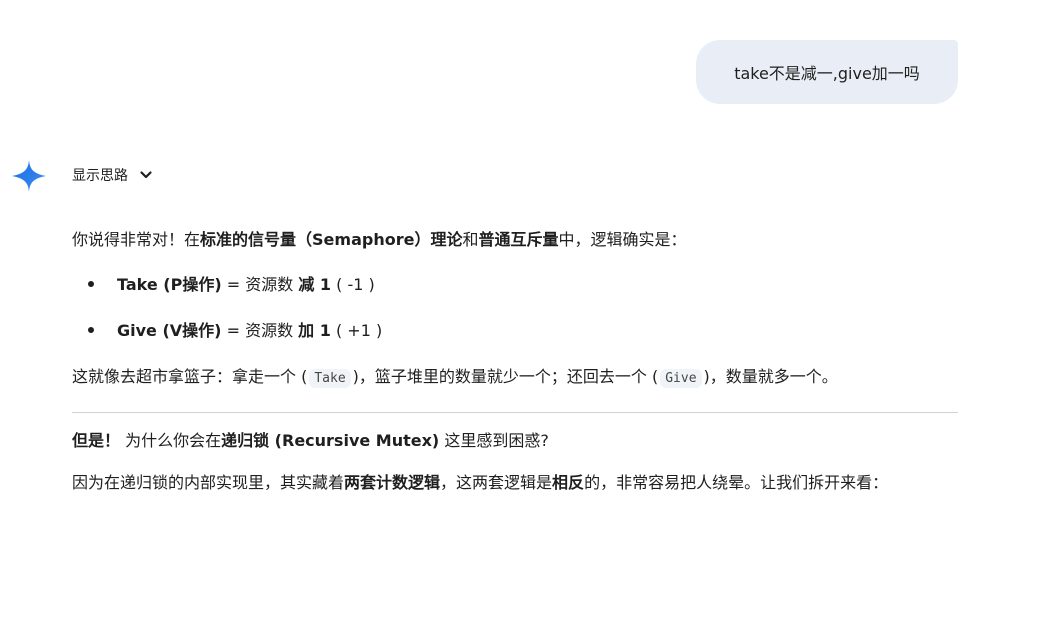  Describe the element at coordinates (736, 482) in the screenshot. I see `text-span: 的，非常容易把人绕晕。让我们拆开来看：` at that location.